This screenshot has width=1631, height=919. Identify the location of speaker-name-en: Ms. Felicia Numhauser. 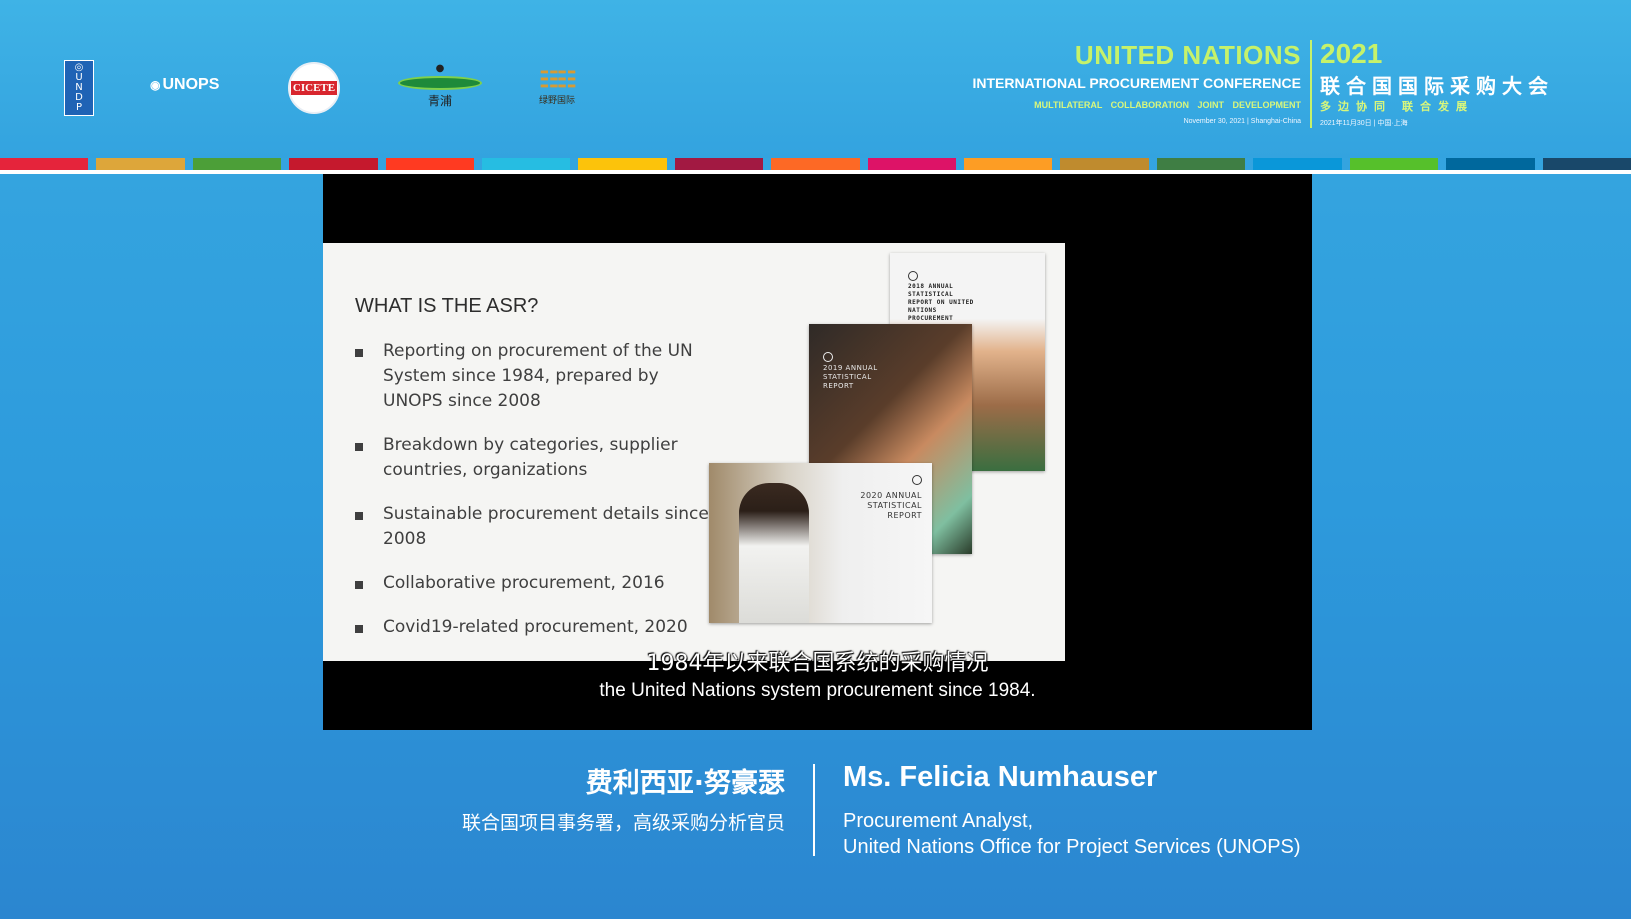
(1000, 777).